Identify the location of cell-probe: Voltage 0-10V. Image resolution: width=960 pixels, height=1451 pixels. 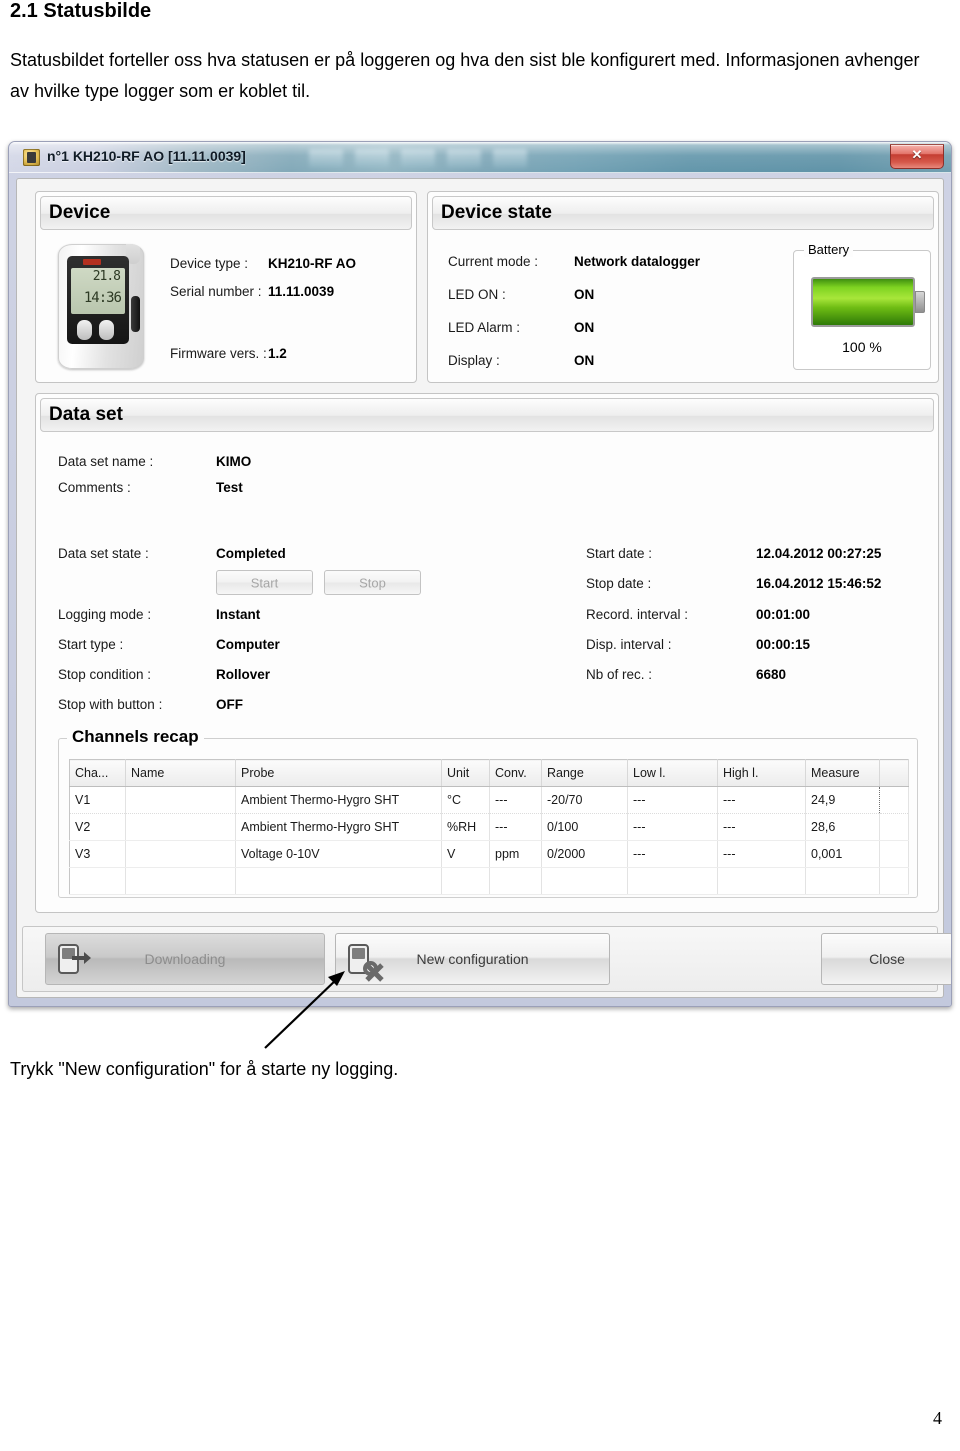
(338, 854).